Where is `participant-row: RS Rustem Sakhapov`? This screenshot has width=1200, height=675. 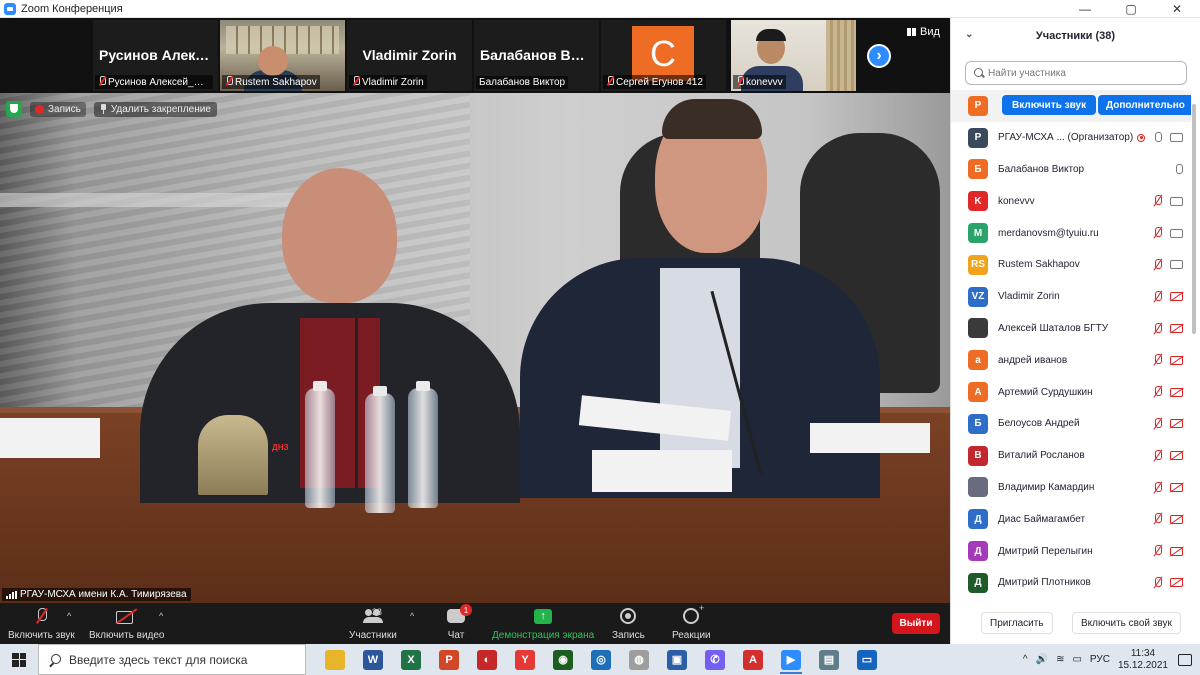
participant-row: RS Rustem Sakhapov is located at coordinates (1071, 265).